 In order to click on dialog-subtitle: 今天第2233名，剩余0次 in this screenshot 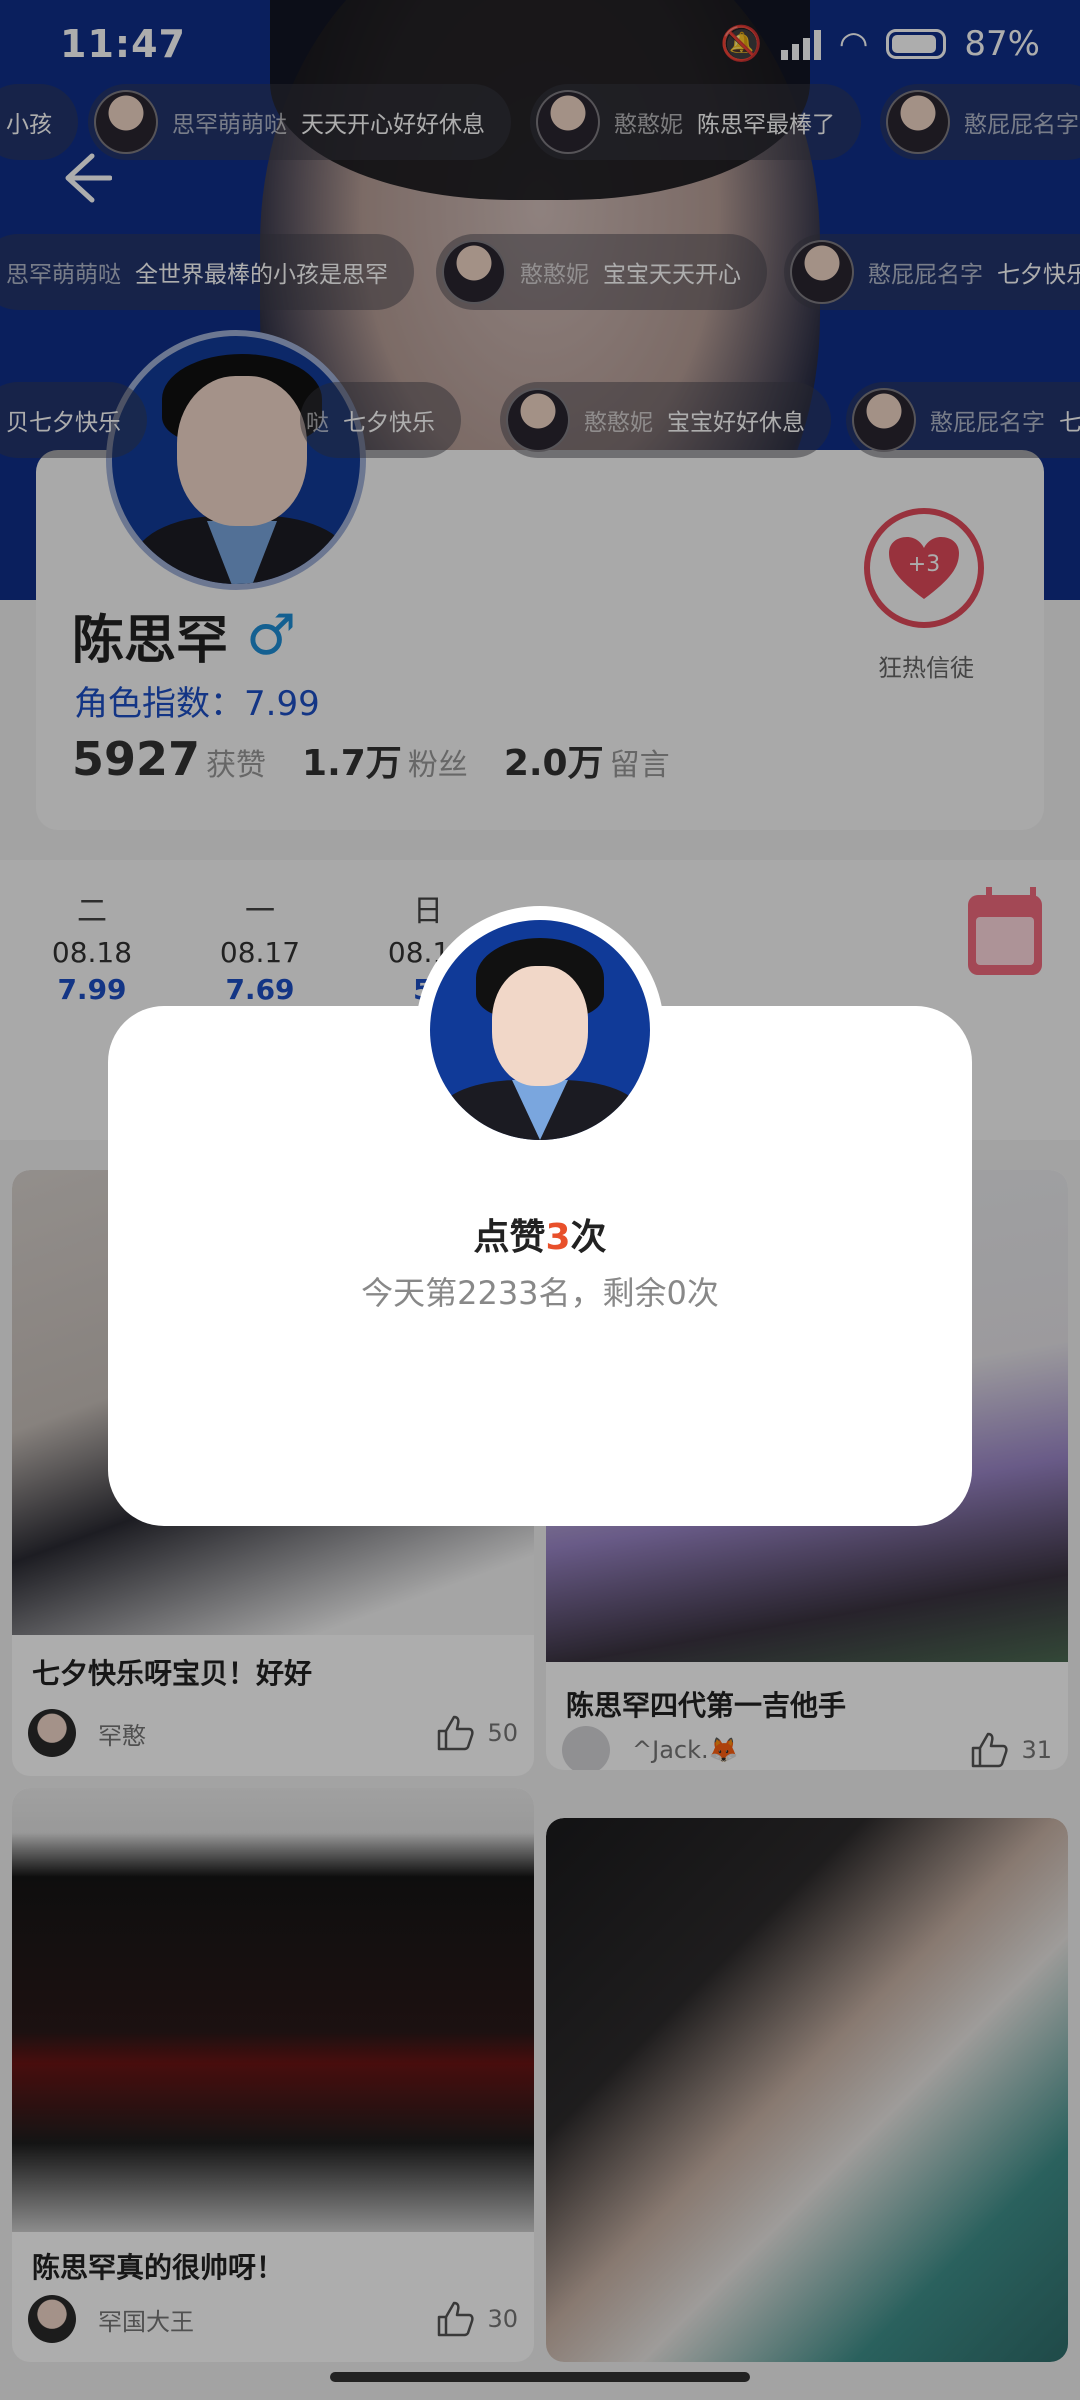, I will do `click(540, 1293)`.